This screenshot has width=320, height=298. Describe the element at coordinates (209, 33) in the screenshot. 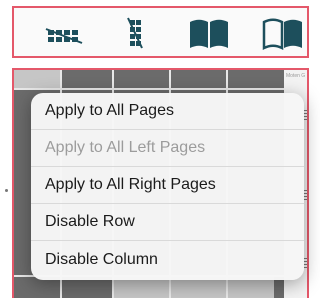

I see `open-book-filled-icon` at that location.